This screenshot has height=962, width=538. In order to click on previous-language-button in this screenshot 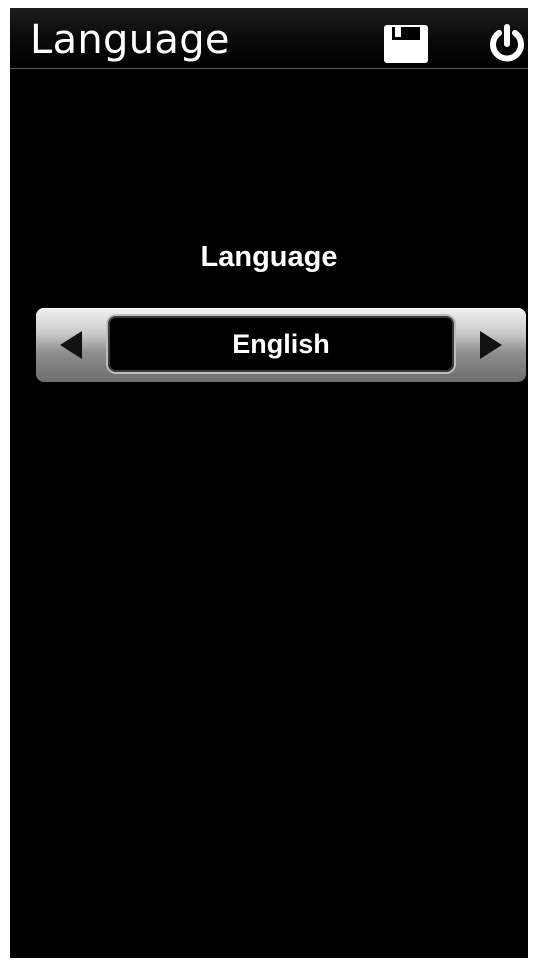, I will do `click(71, 345)`.